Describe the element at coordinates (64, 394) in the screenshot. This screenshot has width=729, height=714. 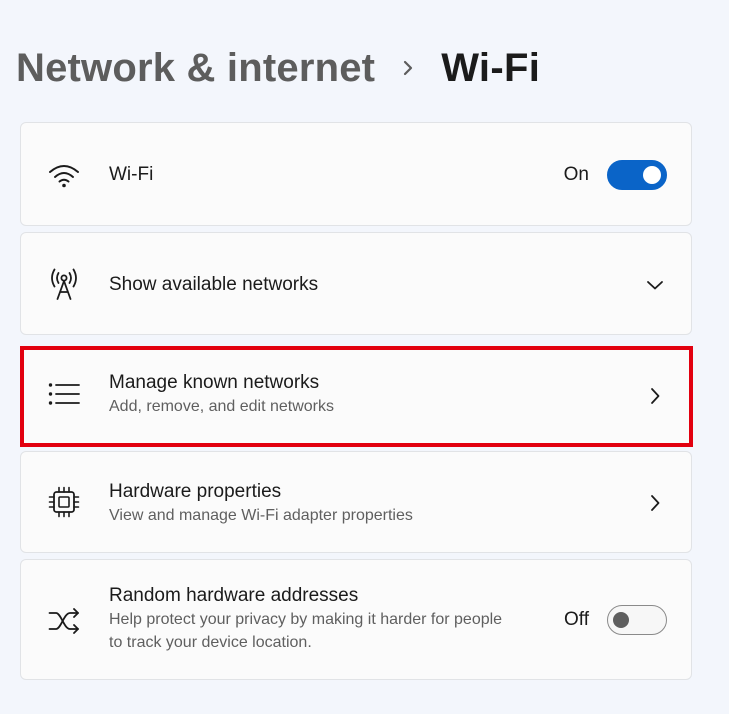
I see `list-icon` at that location.